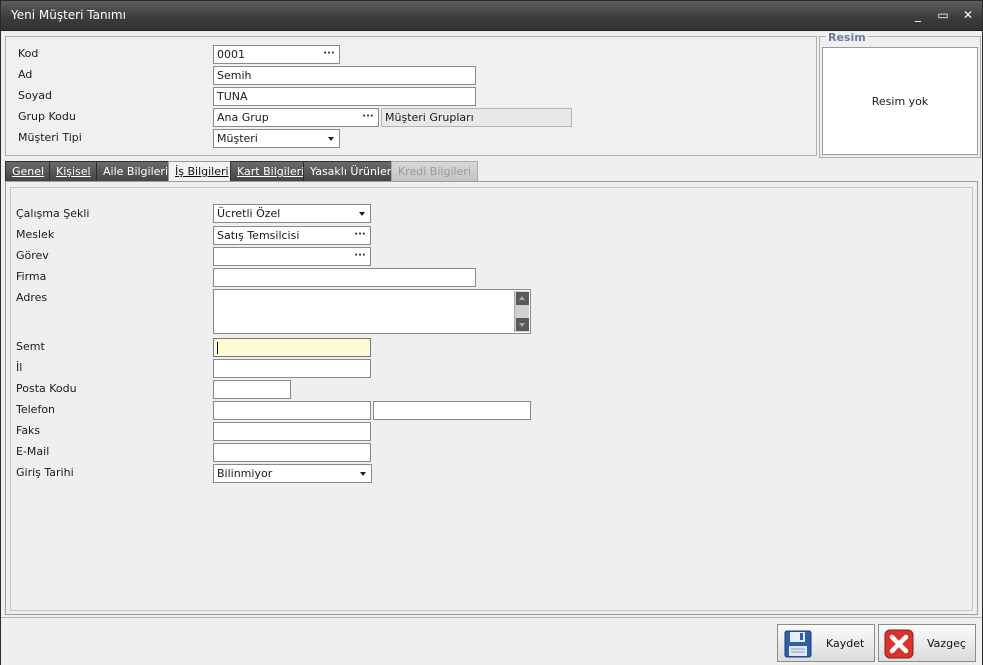  What do you see at coordinates (292, 213) in the screenshot?
I see `calisma-sekli-select: Ücretli Özel` at bounding box center [292, 213].